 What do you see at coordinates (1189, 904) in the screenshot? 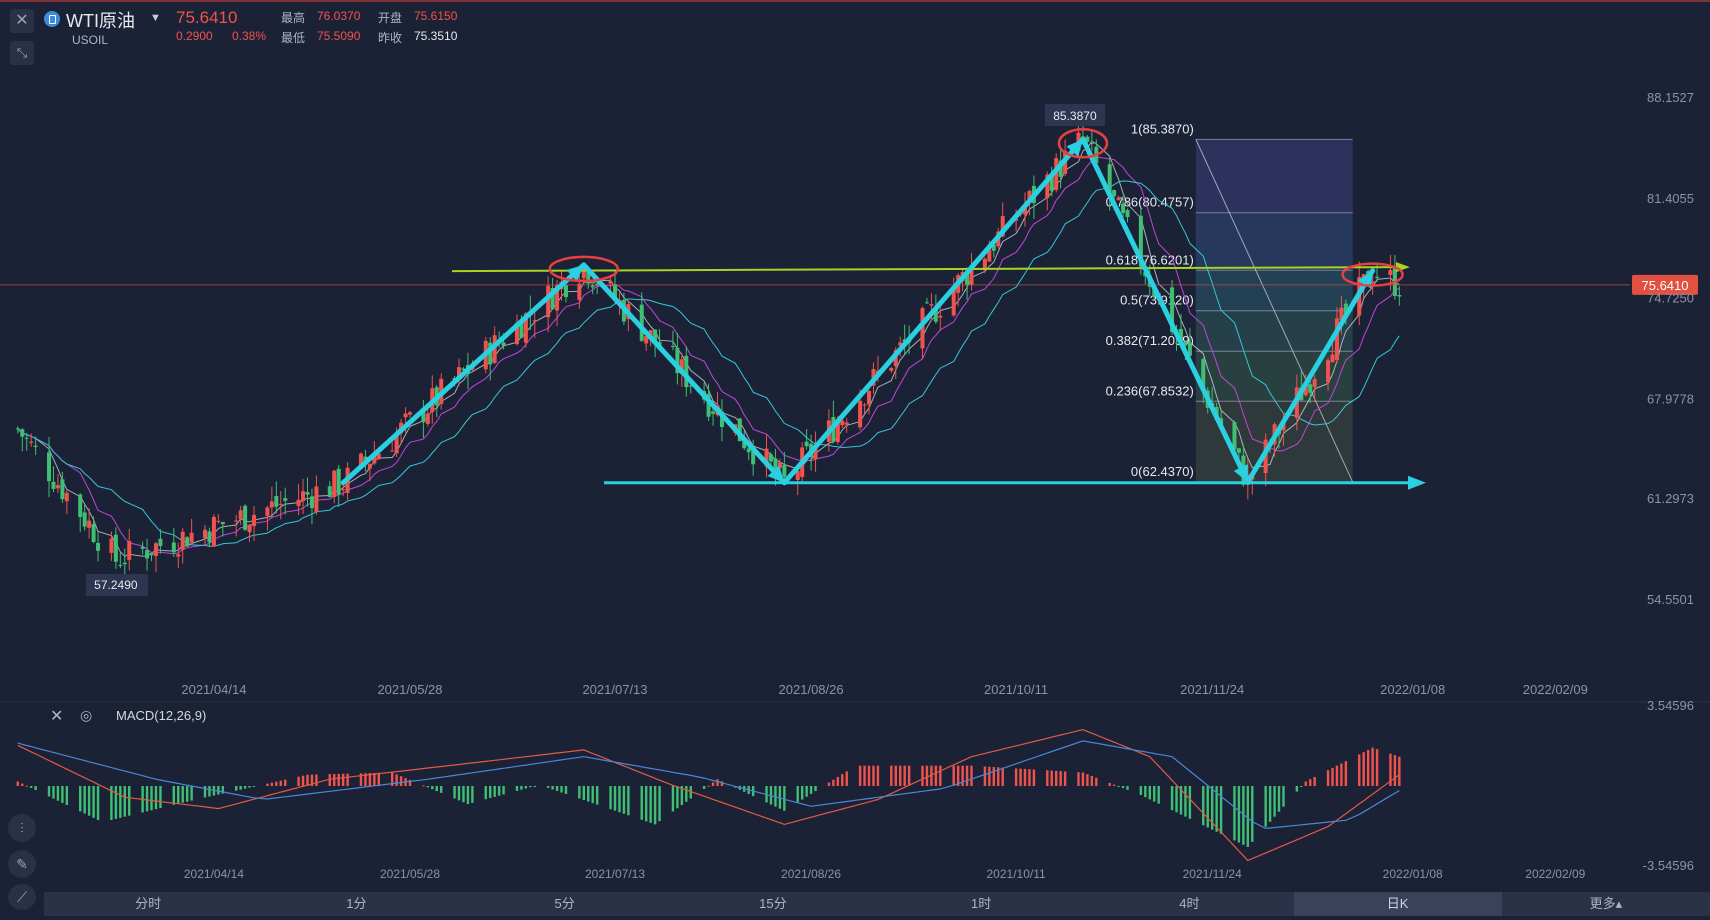
I see `tab-4hour: 4时` at bounding box center [1189, 904].